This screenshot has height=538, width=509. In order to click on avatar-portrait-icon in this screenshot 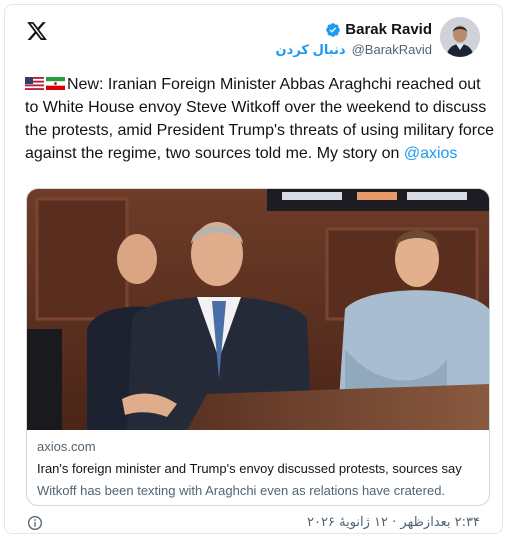, I will do `click(460, 37)`.